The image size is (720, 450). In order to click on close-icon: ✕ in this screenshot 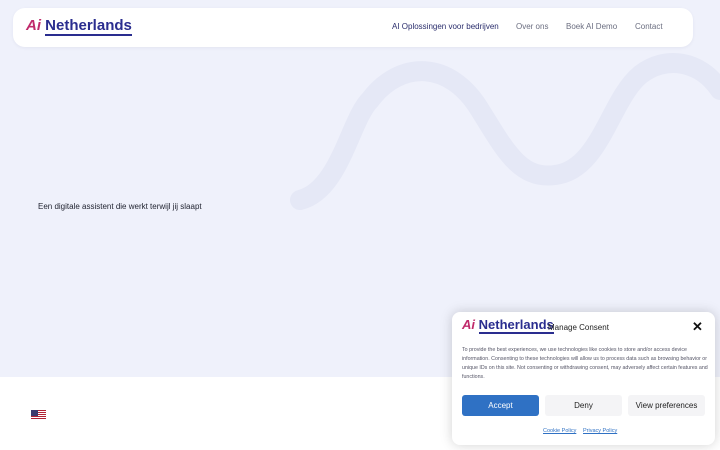, I will do `click(697, 326)`.